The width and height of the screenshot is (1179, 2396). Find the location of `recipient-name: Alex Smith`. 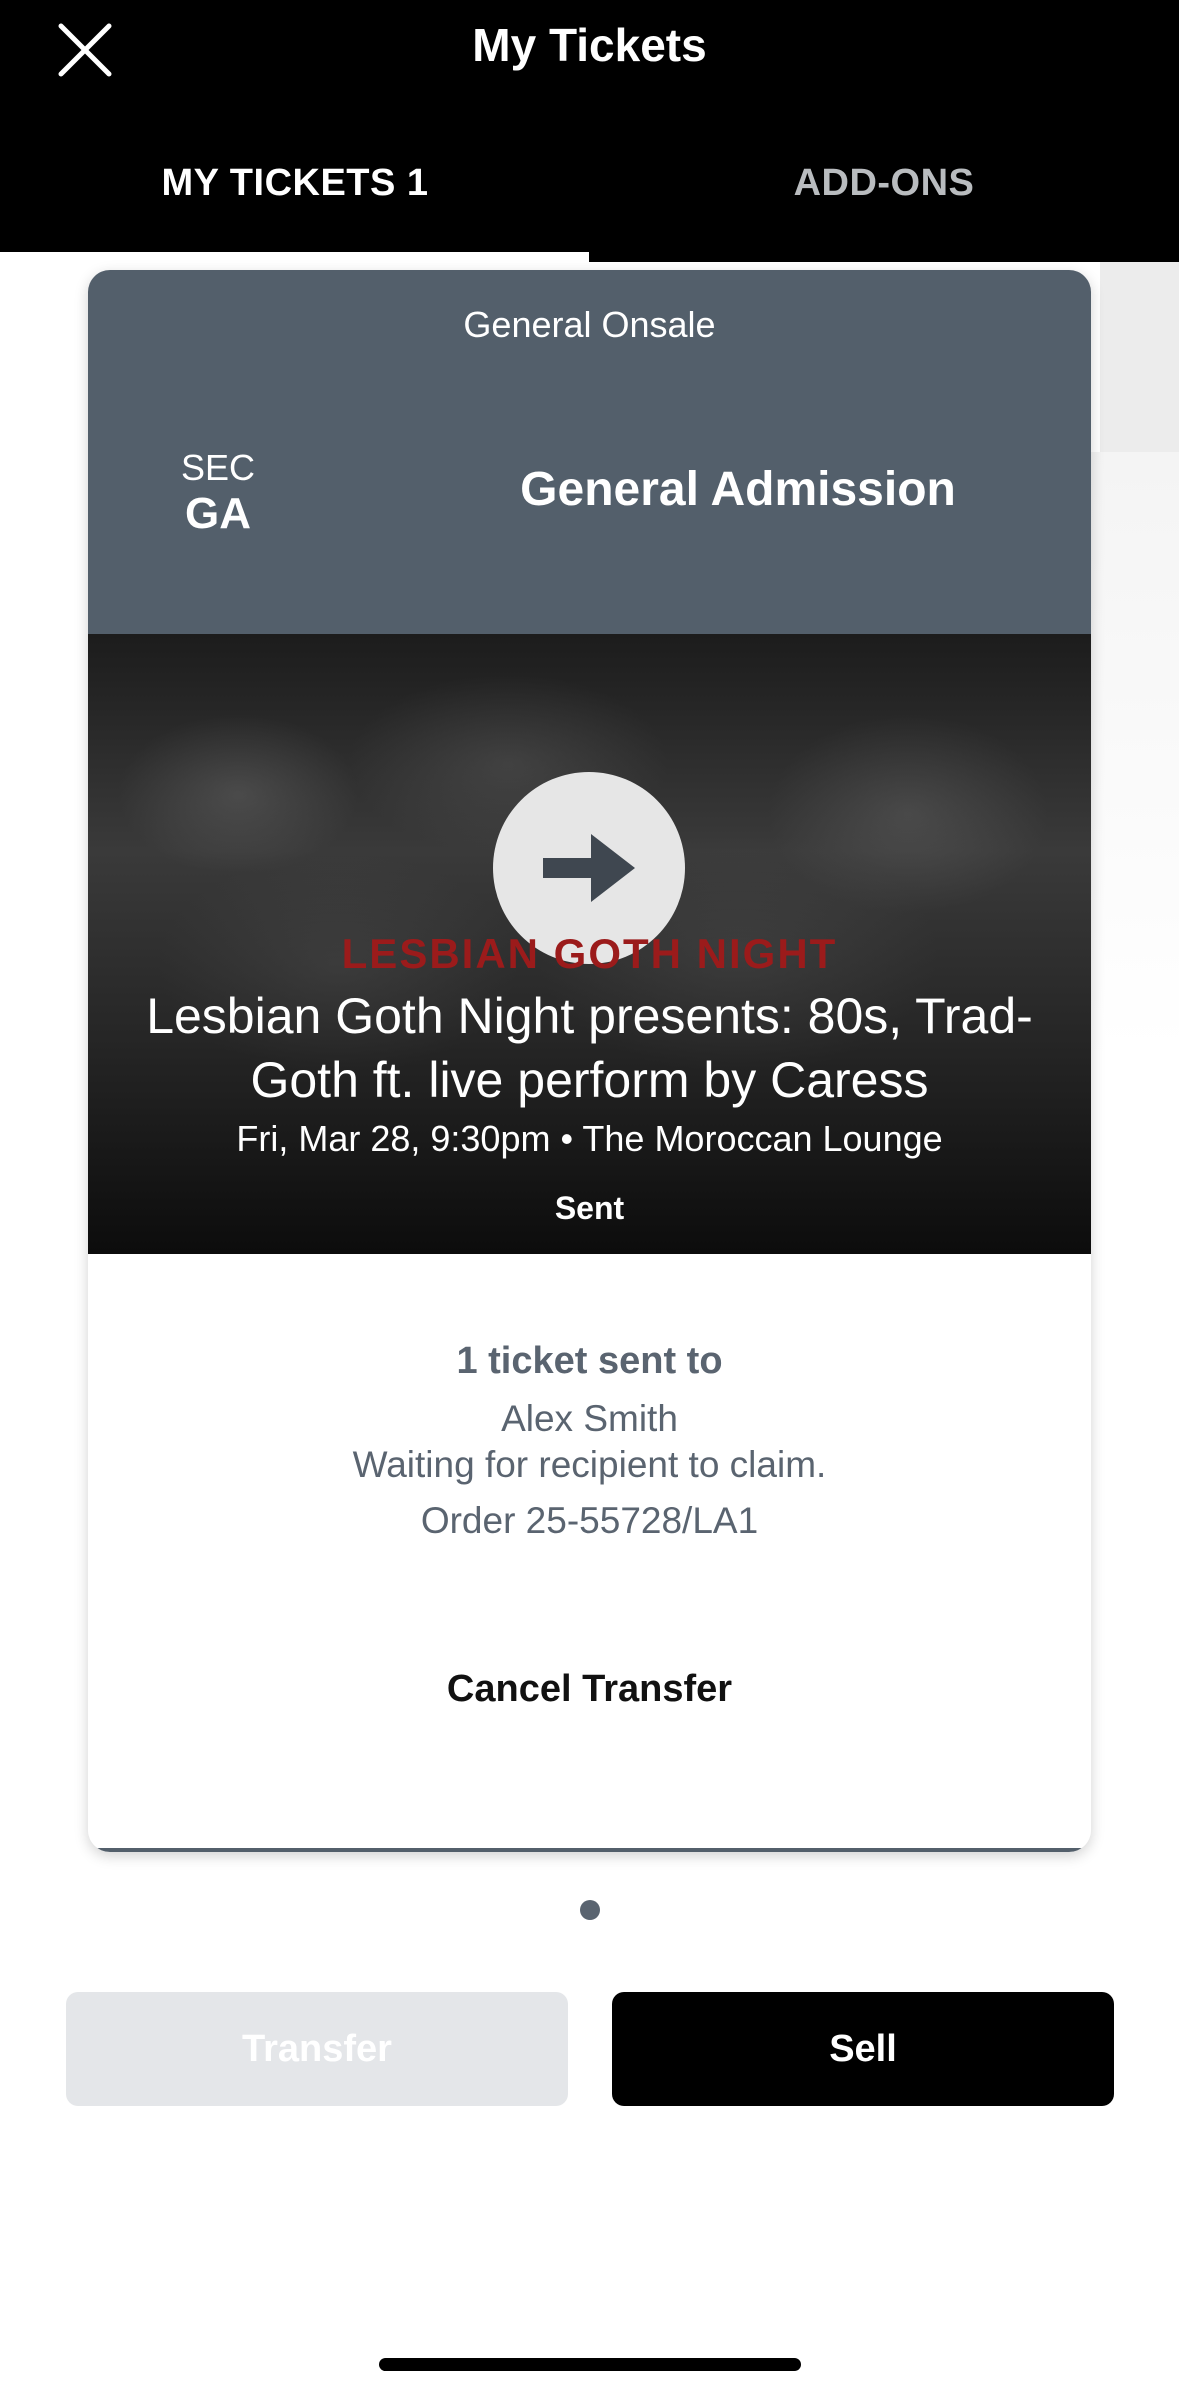

recipient-name: Alex Smith is located at coordinates (589, 1418).